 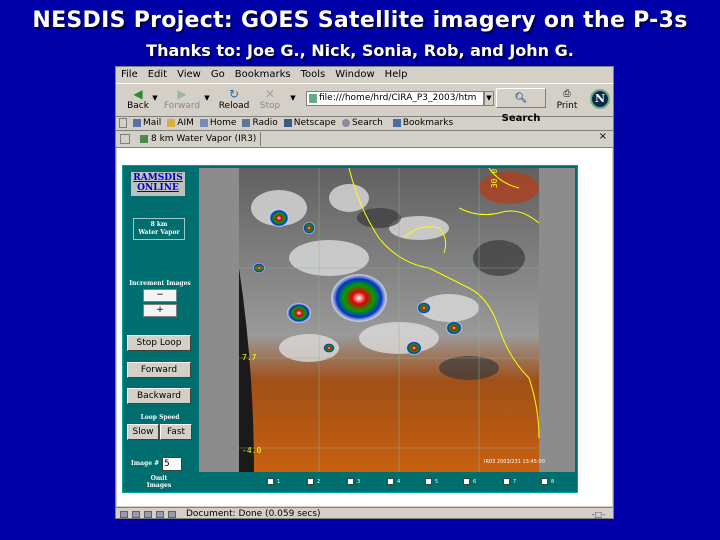 What do you see at coordinates (399, 482) in the screenshot?
I see `omit-number-4: 4` at bounding box center [399, 482].